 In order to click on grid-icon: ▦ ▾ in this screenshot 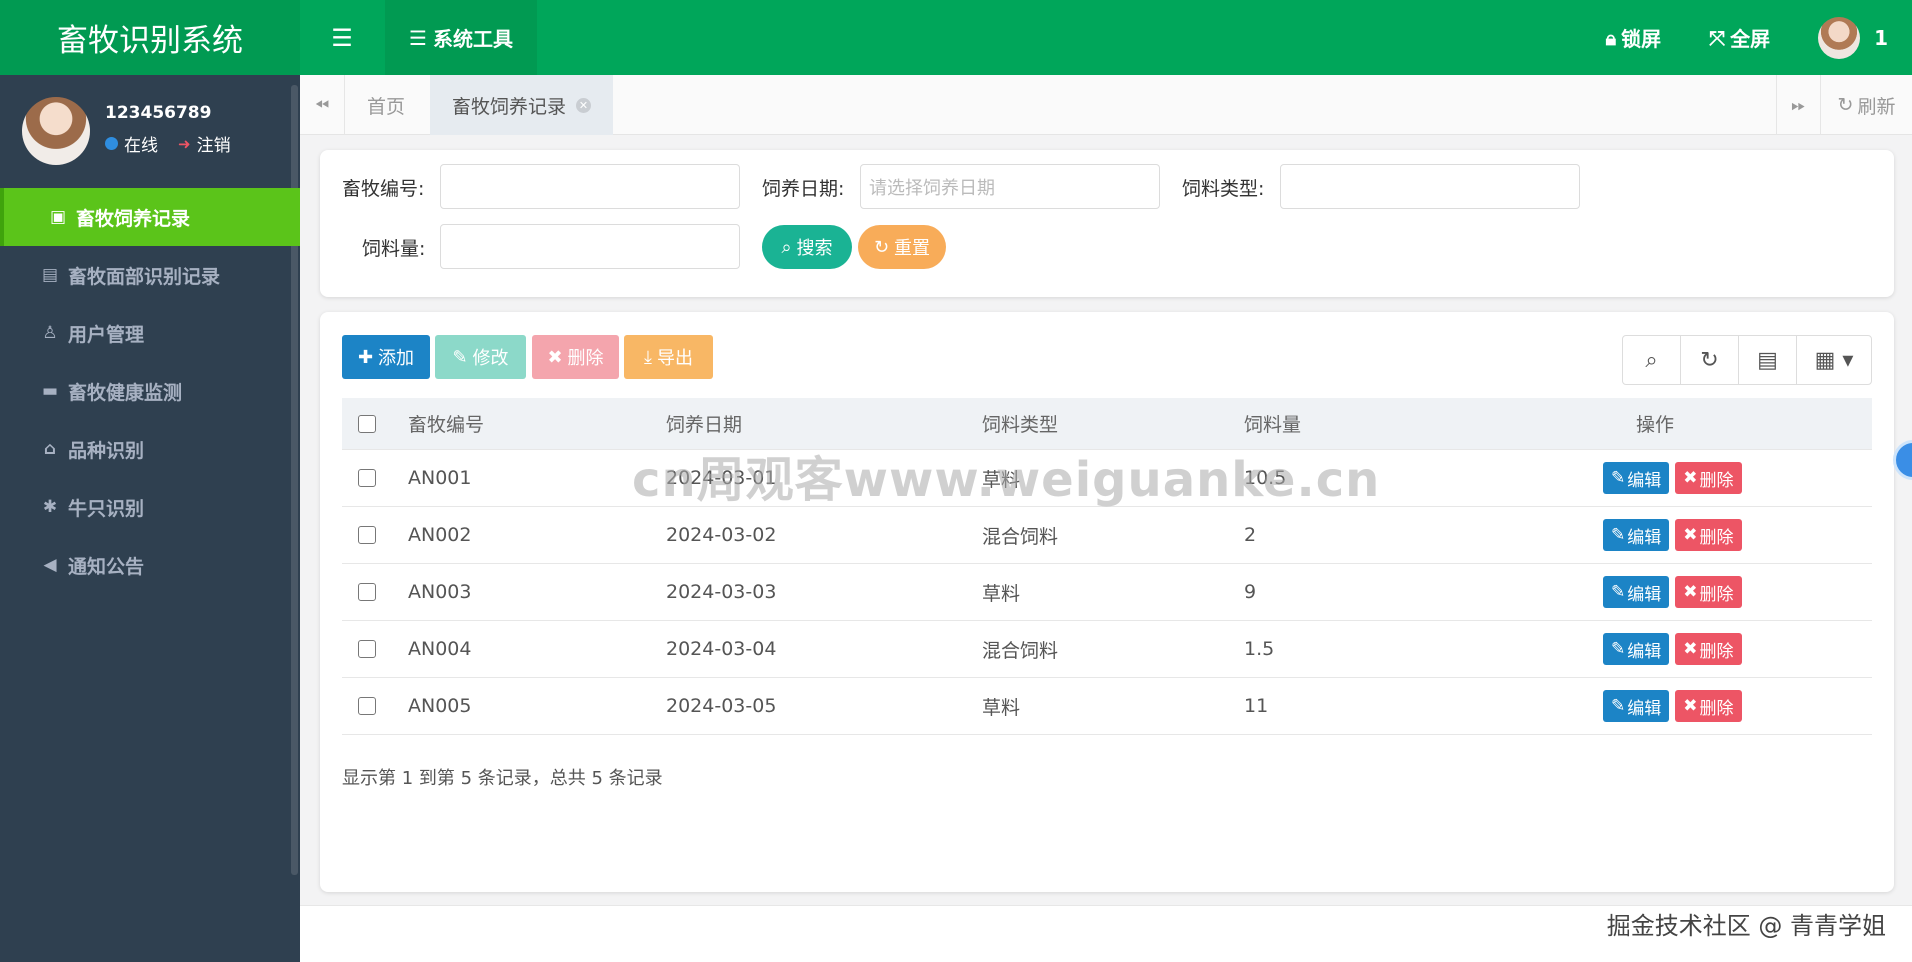, I will do `click(1834, 360)`.